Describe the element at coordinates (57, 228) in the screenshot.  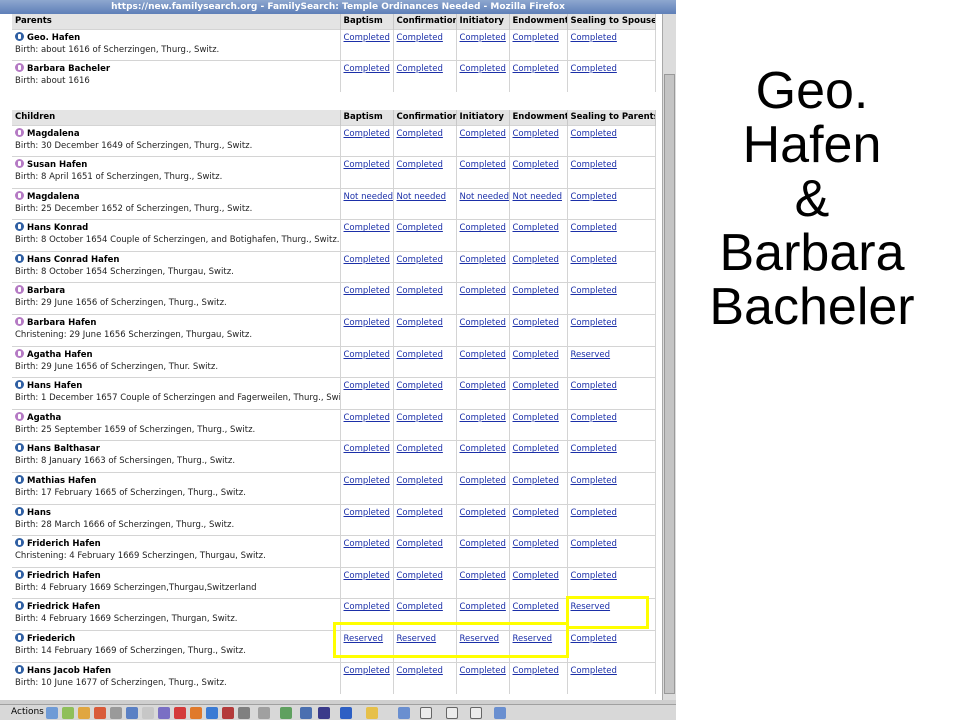
I see `person-name: Hans Konrad` at that location.